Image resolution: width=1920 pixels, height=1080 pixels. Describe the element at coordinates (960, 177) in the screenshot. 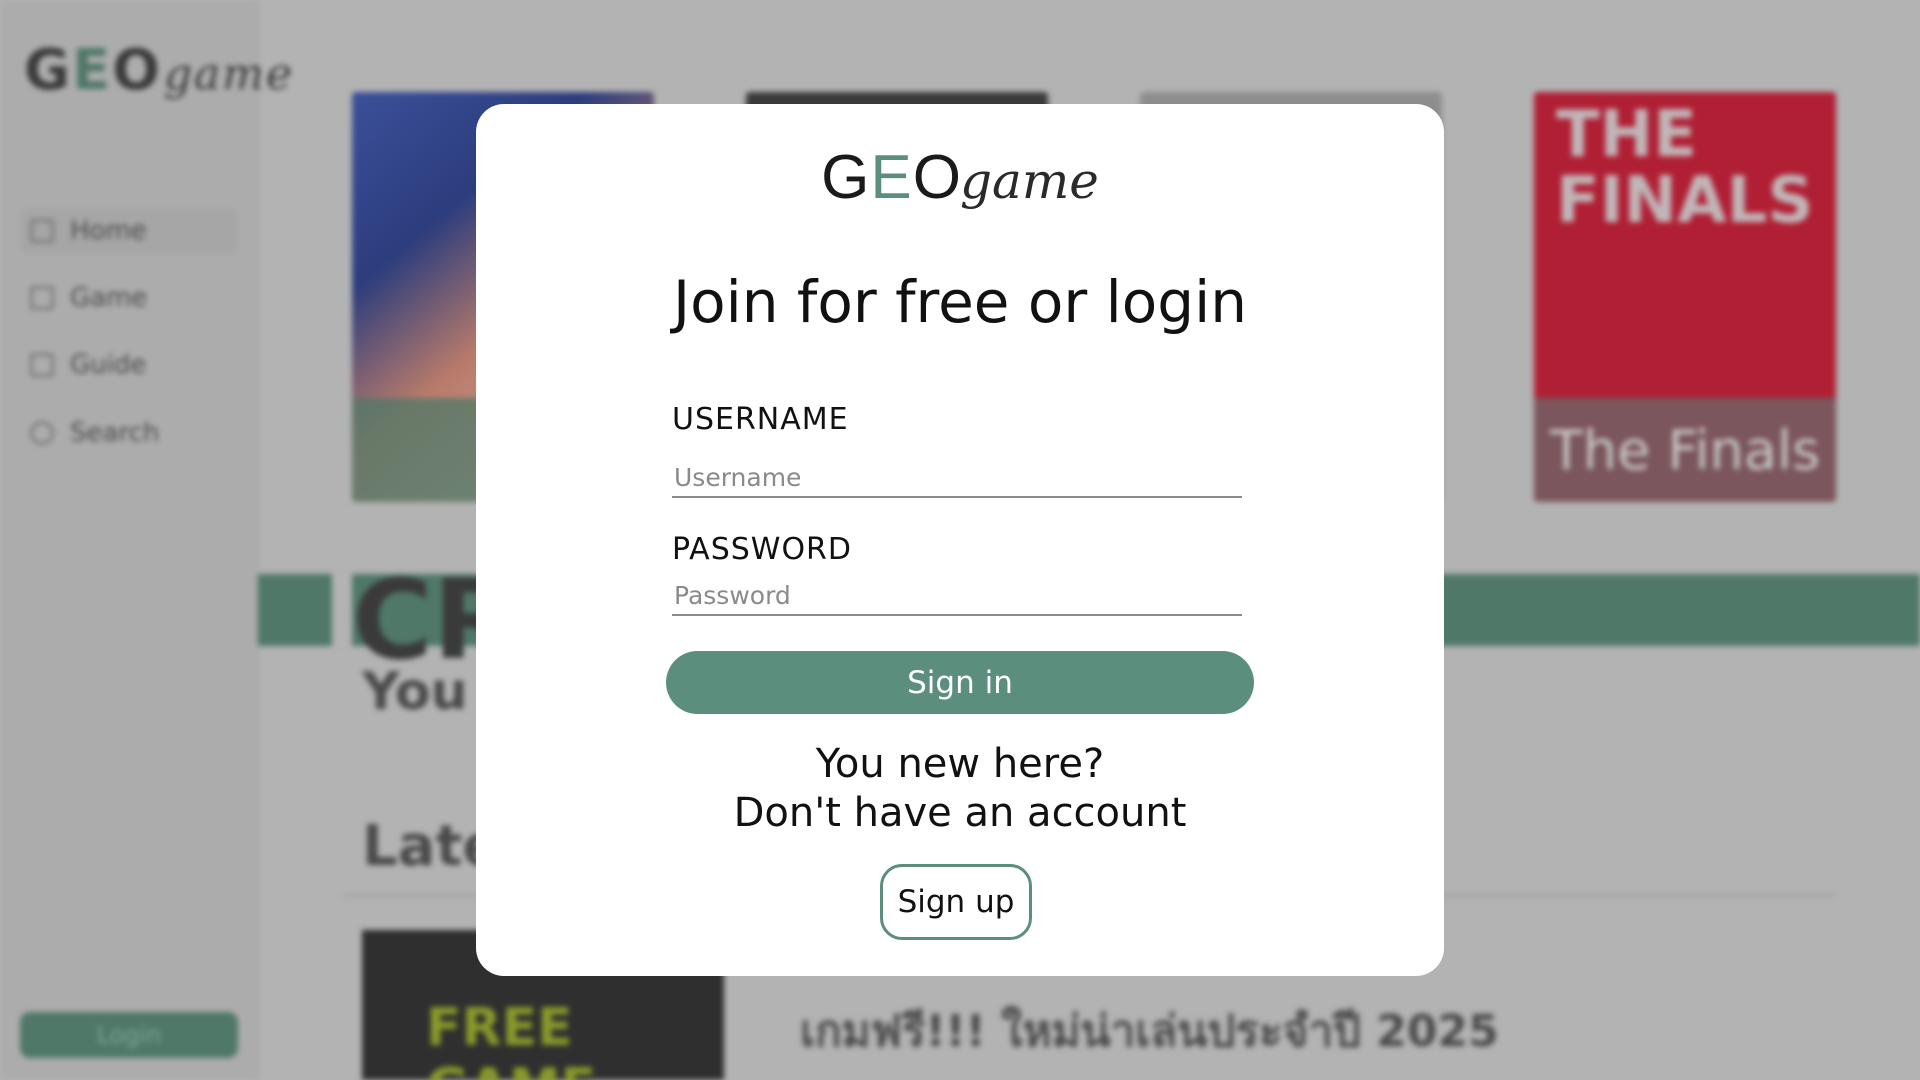

I see `modal-logo: GEOgame` at that location.